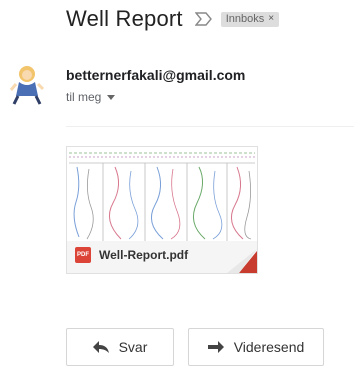  What do you see at coordinates (210, 126) in the screenshot?
I see `divider` at bounding box center [210, 126].